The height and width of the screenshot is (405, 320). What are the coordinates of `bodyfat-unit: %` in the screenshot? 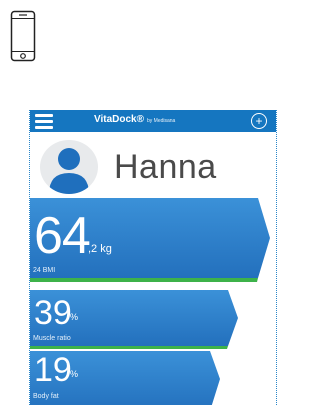 It's located at (74, 374).